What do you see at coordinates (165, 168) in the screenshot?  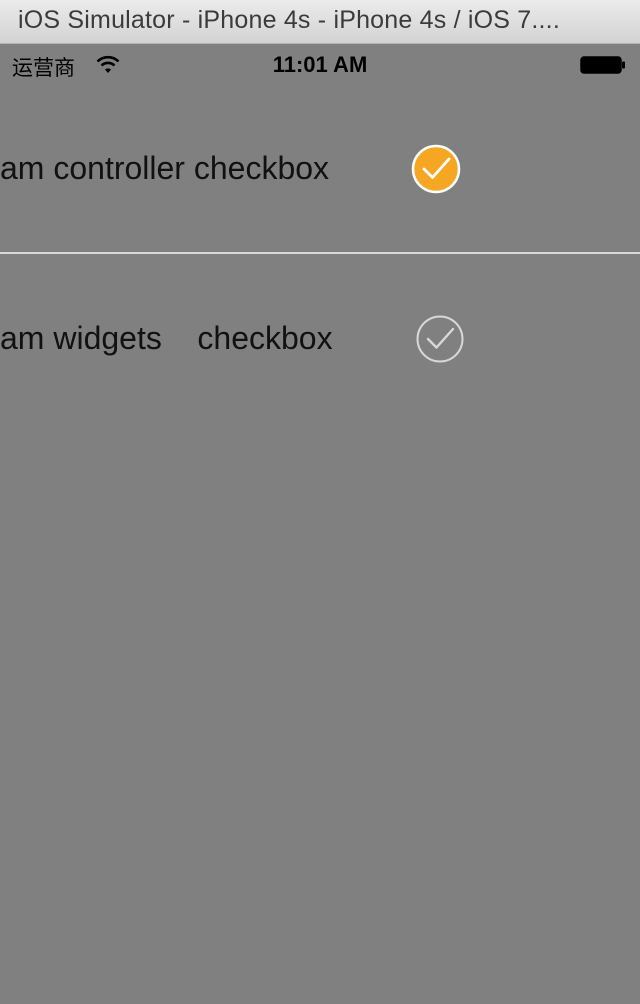 I see `row-label: am controller checkbox` at bounding box center [165, 168].